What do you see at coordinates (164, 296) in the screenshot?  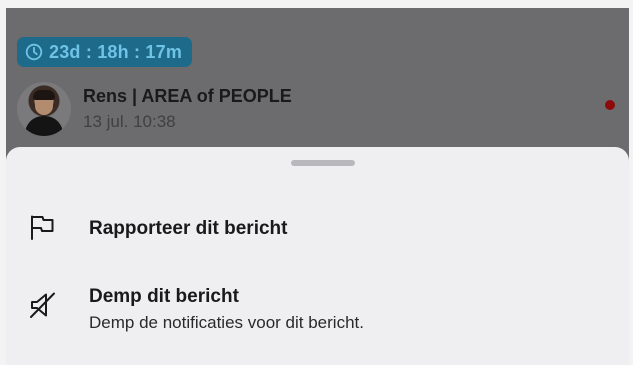 I see `mute-message-label: Demp dit bericht` at bounding box center [164, 296].